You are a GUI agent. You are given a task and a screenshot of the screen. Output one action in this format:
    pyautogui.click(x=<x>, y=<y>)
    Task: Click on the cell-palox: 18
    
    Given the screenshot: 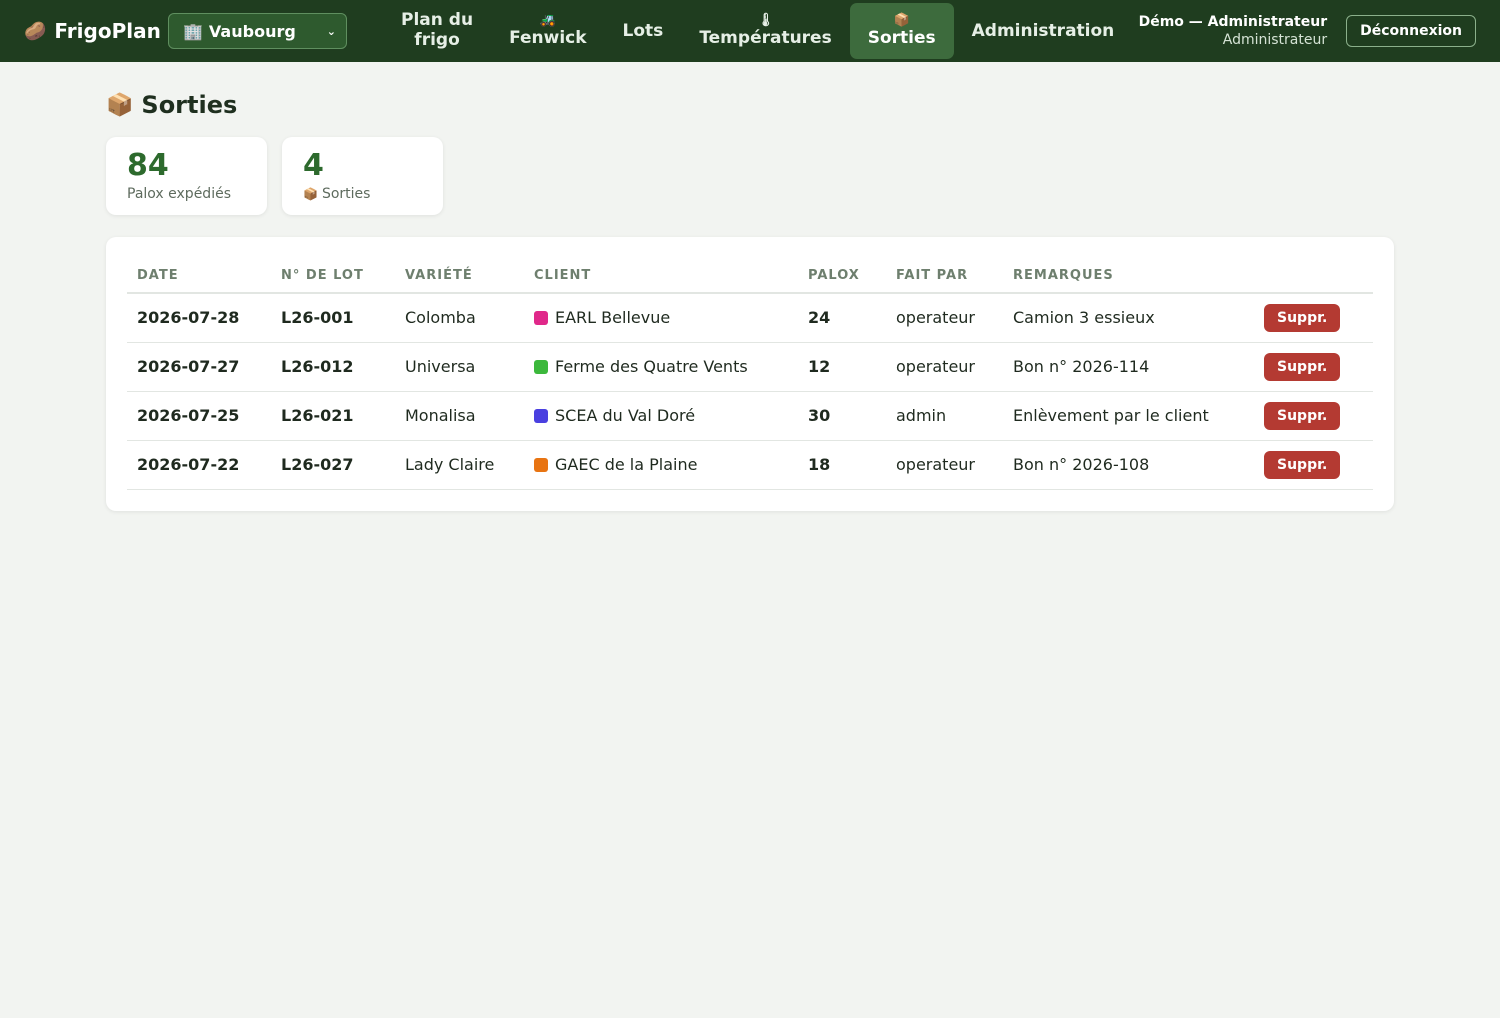 What is the action you would take?
    pyautogui.click(x=842, y=465)
    